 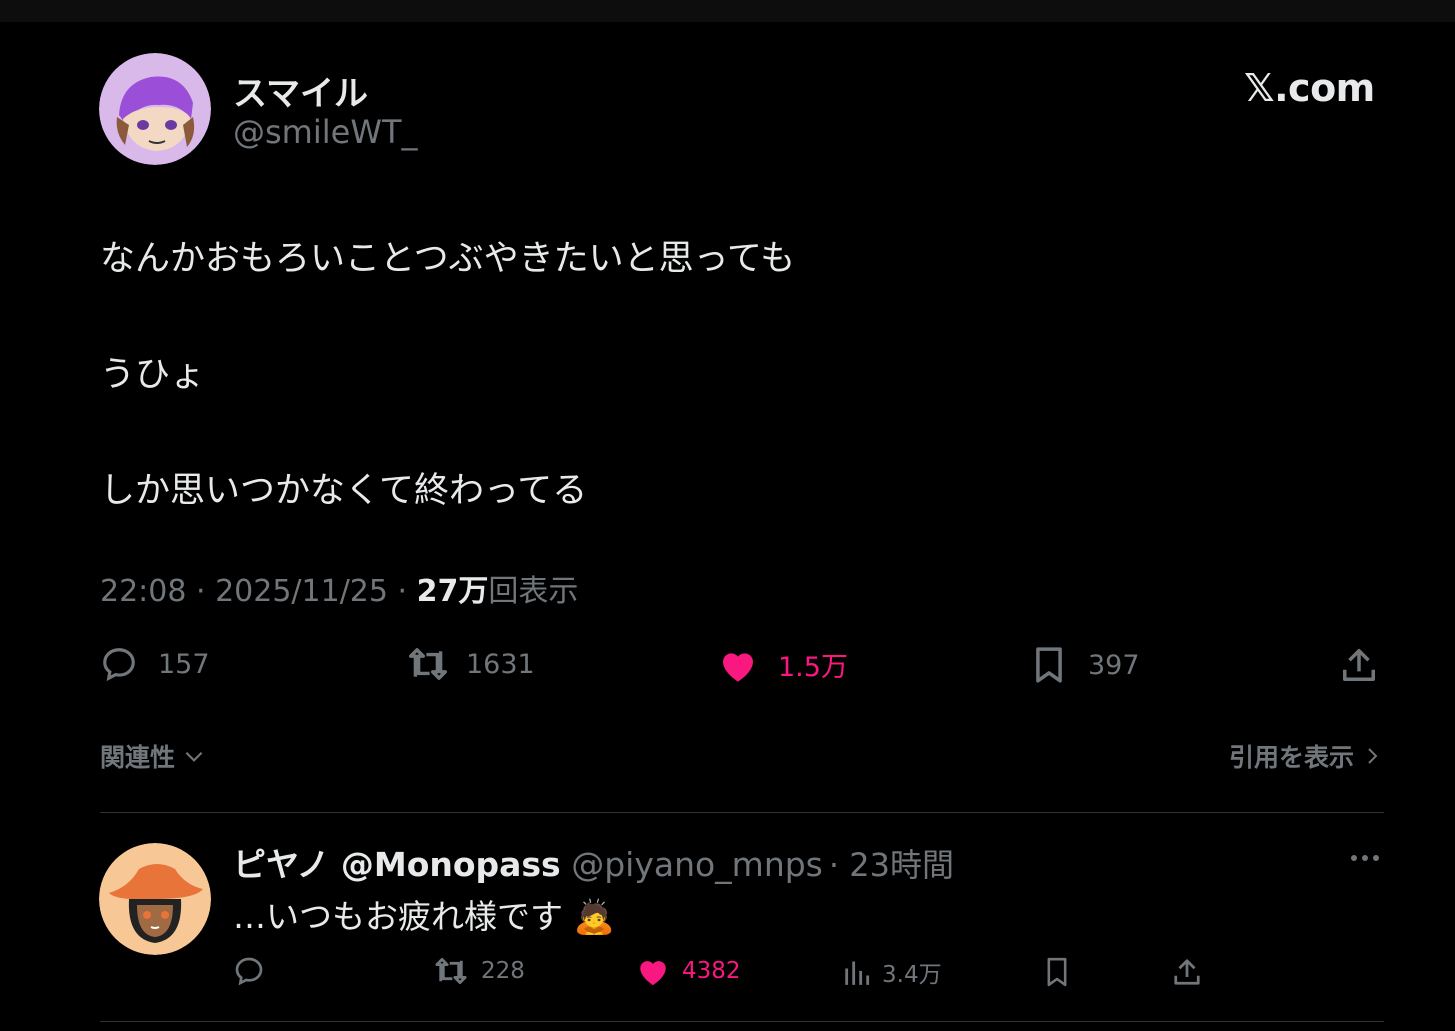 What do you see at coordinates (500, 664) in the screenshot?
I see `repost-count: 1631` at bounding box center [500, 664].